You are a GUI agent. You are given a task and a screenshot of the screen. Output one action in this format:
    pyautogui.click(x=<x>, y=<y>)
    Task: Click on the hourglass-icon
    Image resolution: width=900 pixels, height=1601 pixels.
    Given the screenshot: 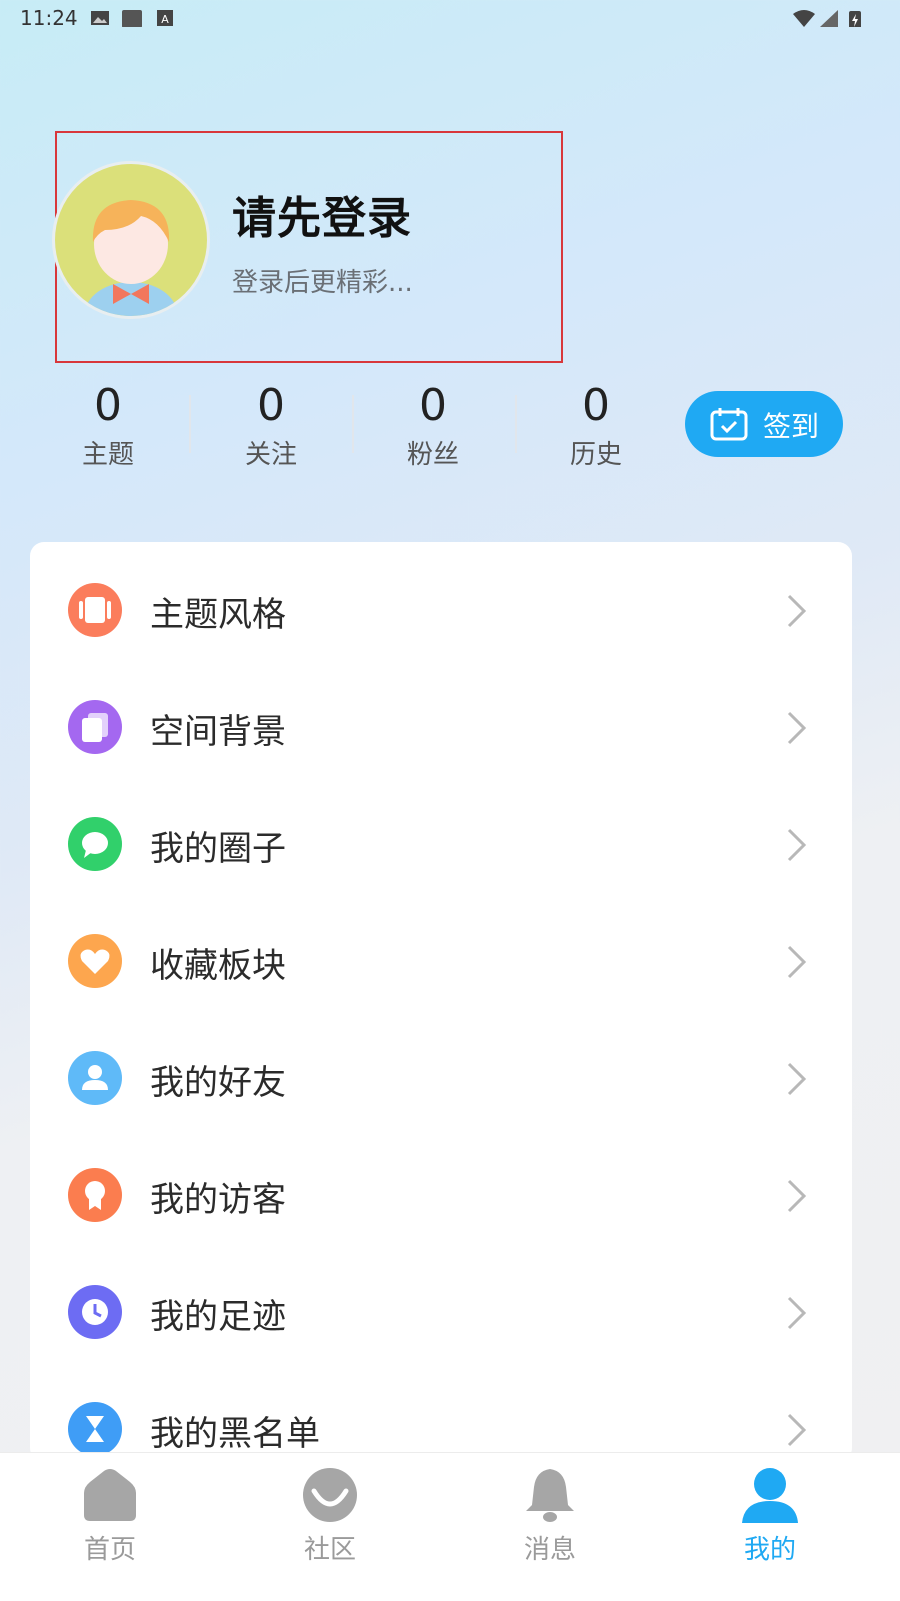 What is the action you would take?
    pyautogui.click(x=95, y=1429)
    